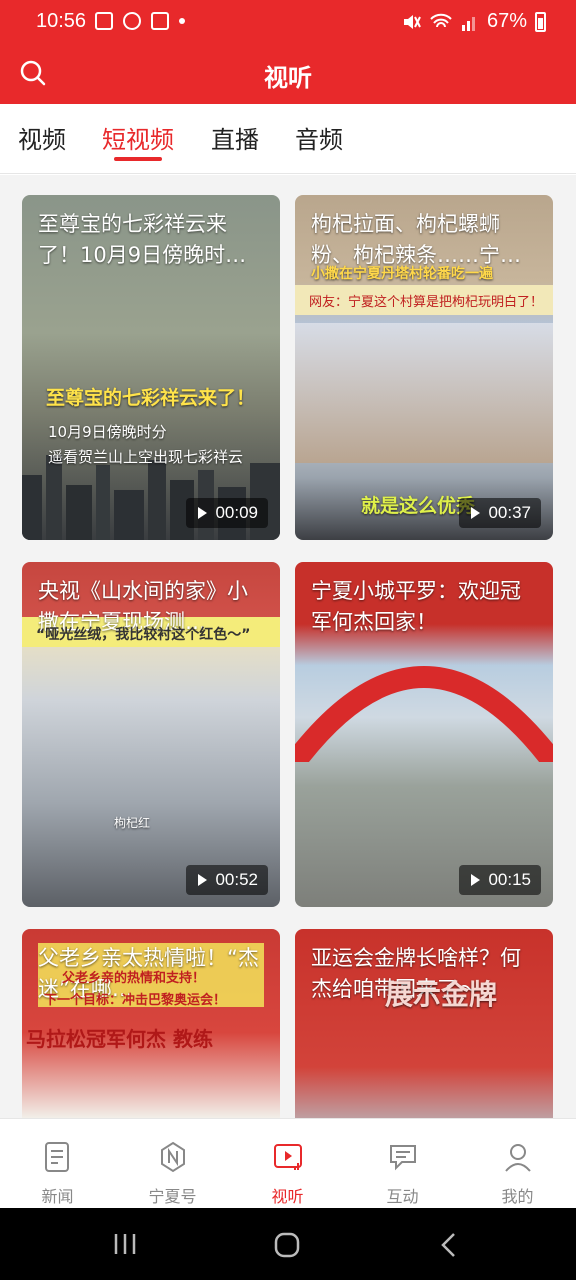 The height and width of the screenshot is (1280, 576). Describe the element at coordinates (172, 1196) in the screenshot. I see `nav-label: 宁夏号` at that location.